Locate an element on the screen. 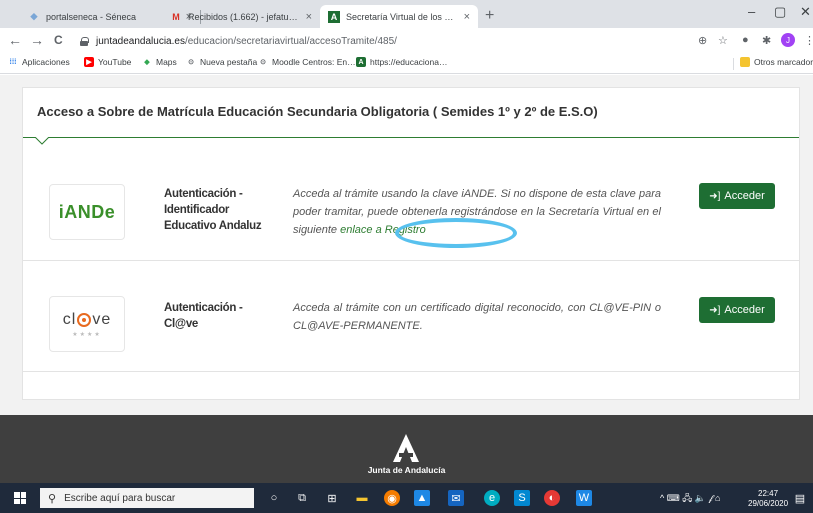  header-notch is located at coordinates (42, 141).